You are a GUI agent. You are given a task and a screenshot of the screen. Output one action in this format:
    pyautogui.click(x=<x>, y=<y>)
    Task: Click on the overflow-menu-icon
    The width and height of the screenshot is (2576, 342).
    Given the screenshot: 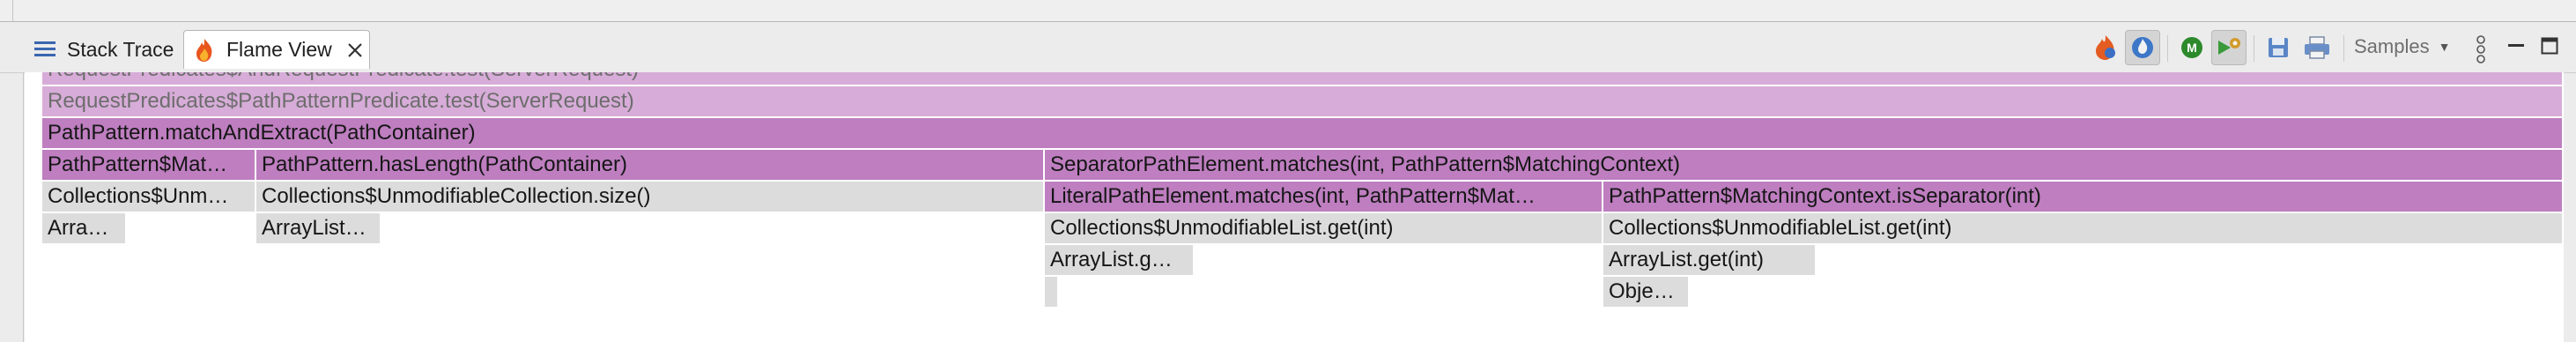 What is the action you would take?
    pyautogui.click(x=2481, y=49)
    